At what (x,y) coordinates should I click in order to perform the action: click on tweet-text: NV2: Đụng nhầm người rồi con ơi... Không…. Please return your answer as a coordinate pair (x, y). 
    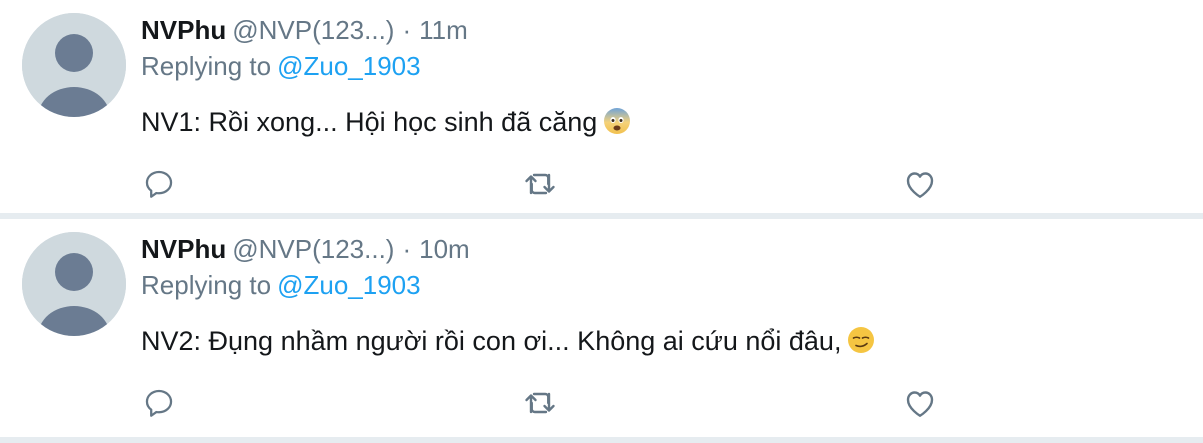
    Looking at the image, I should click on (508, 343).